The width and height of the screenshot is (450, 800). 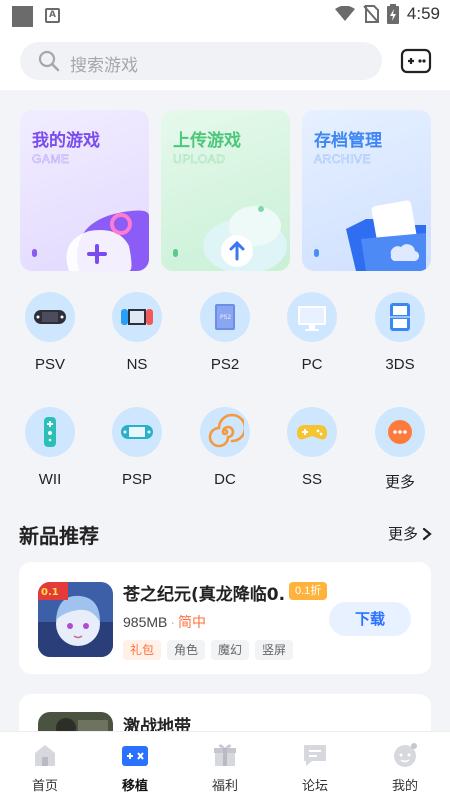 What do you see at coordinates (225, 364) in the screenshot?
I see `platform-label: PS2` at bounding box center [225, 364].